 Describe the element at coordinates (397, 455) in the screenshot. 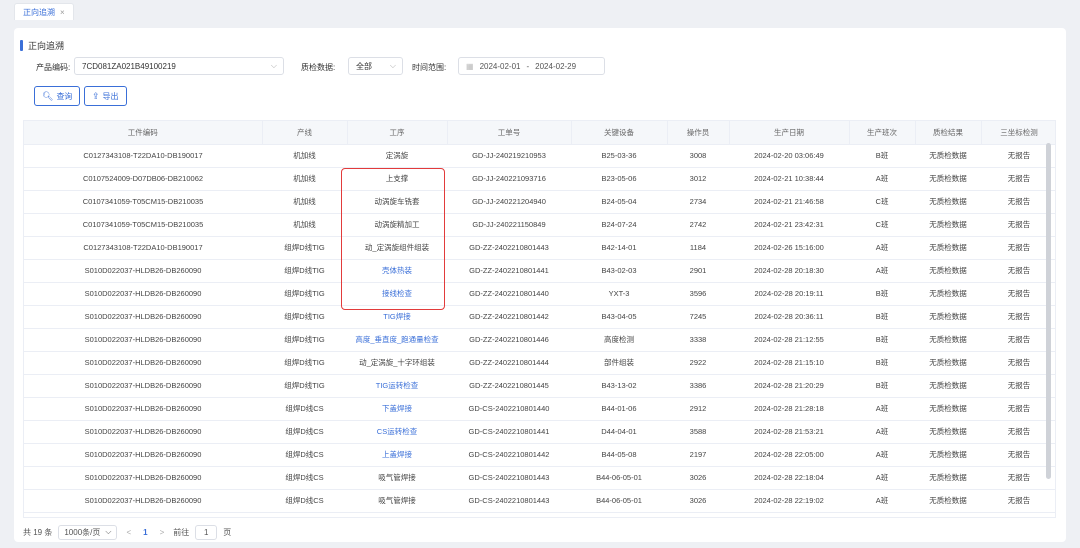

I see `process-link: 上盖焊接` at that location.